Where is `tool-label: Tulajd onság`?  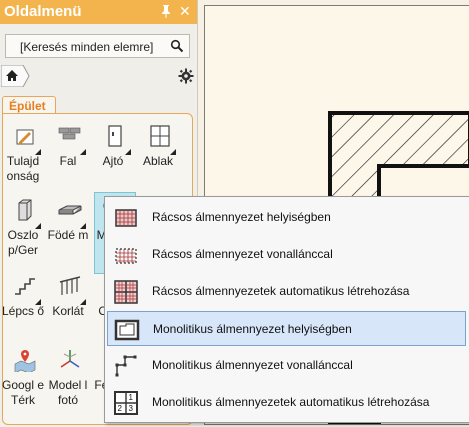
tool-label: Tulajd onság is located at coordinates (23, 168).